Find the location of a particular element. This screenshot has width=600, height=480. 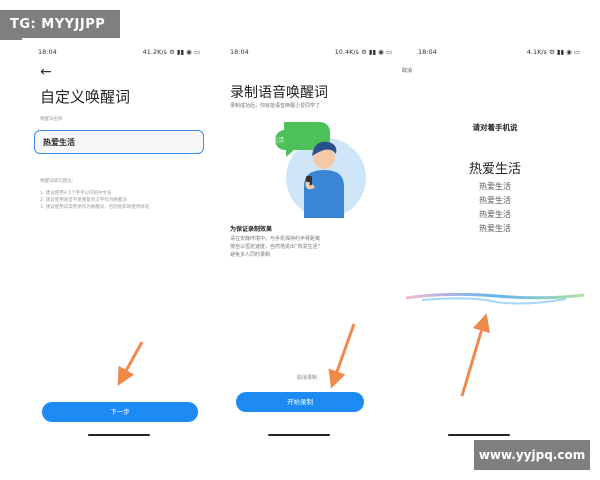

page-subtitle: 录制成功后，你就能语音唤醒小爱同学了 is located at coordinates (275, 106).